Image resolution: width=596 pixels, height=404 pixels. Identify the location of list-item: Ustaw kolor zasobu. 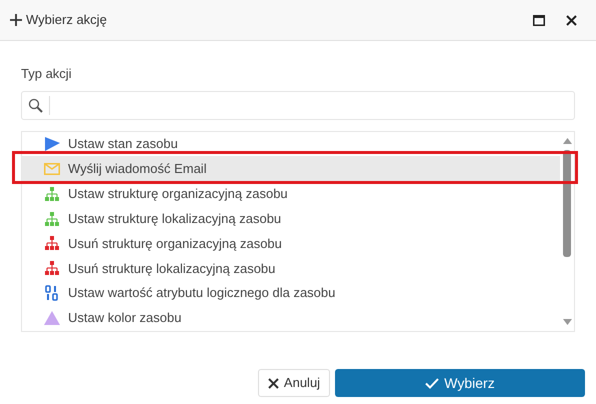
(291, 318).